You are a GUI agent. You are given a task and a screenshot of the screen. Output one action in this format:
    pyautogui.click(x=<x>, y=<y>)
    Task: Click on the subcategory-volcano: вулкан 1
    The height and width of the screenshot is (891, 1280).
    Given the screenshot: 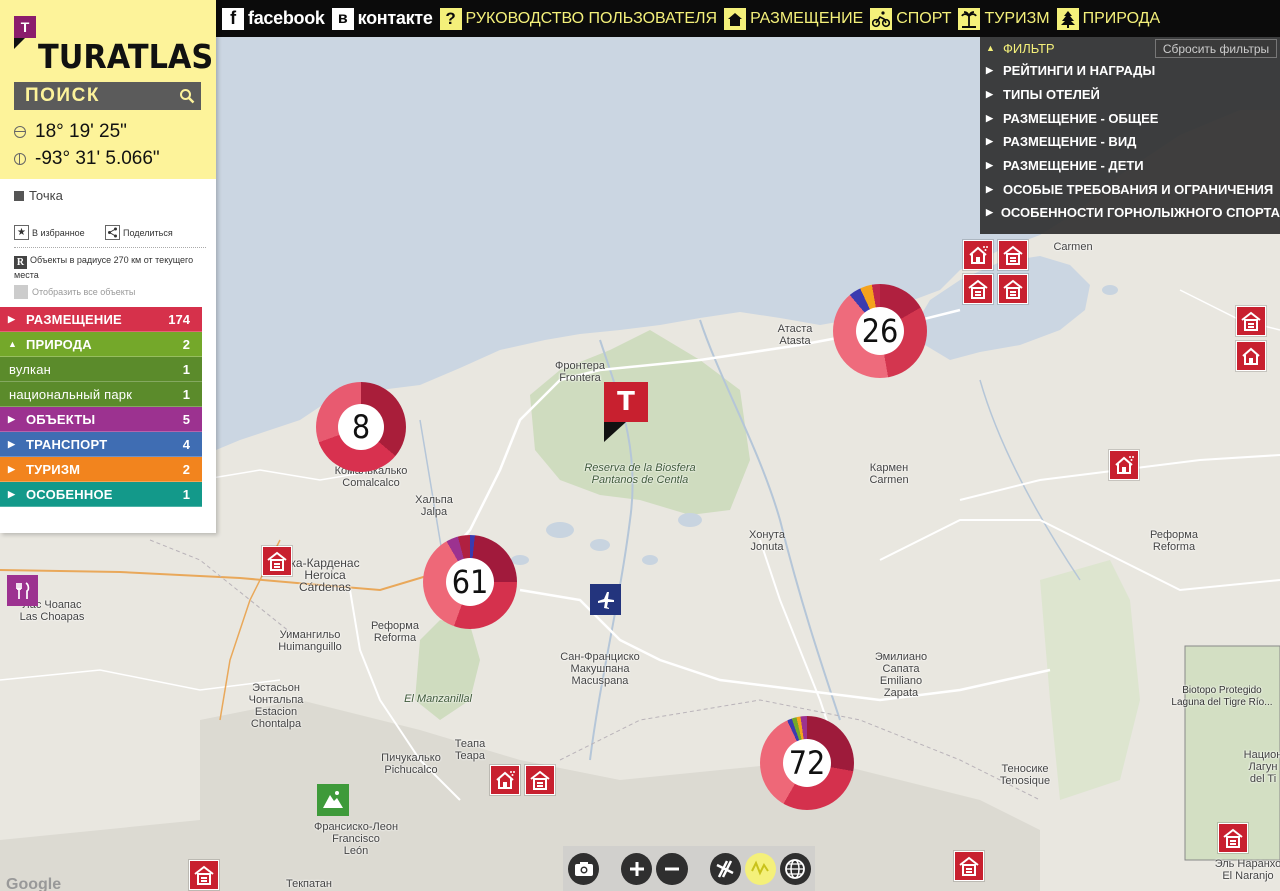 What is the action you would take?
    pyautogui.click(x=101, y=369)
    